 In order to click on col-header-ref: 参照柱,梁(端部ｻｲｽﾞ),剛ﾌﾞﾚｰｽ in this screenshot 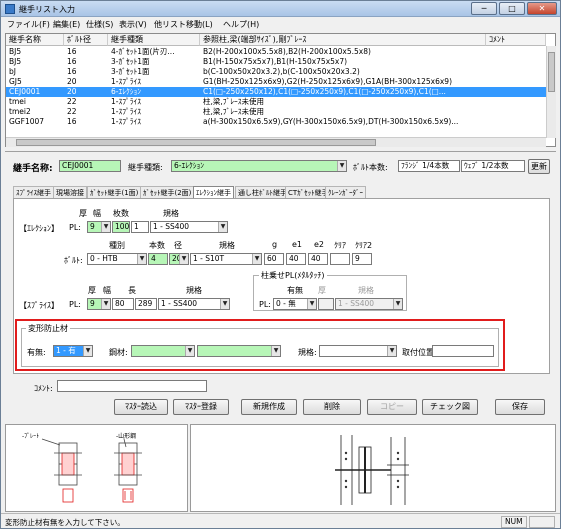, I will do `click(343, 40)`.